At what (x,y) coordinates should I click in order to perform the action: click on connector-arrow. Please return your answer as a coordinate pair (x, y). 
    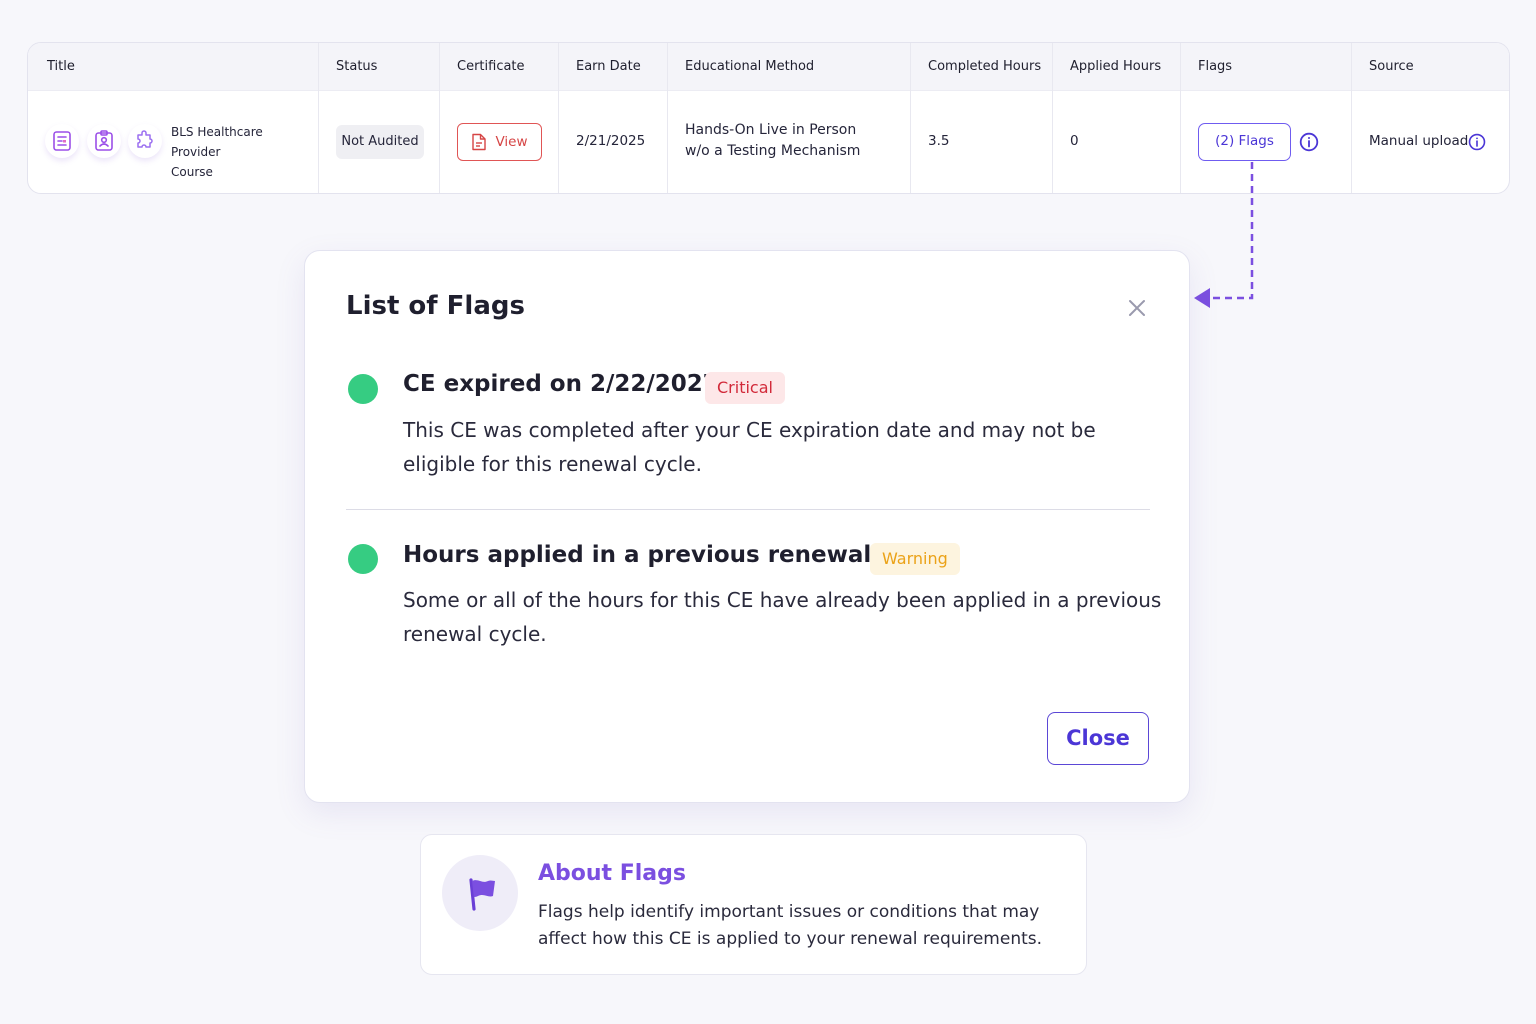
    Looking at the image, I should click on (1224, 235).